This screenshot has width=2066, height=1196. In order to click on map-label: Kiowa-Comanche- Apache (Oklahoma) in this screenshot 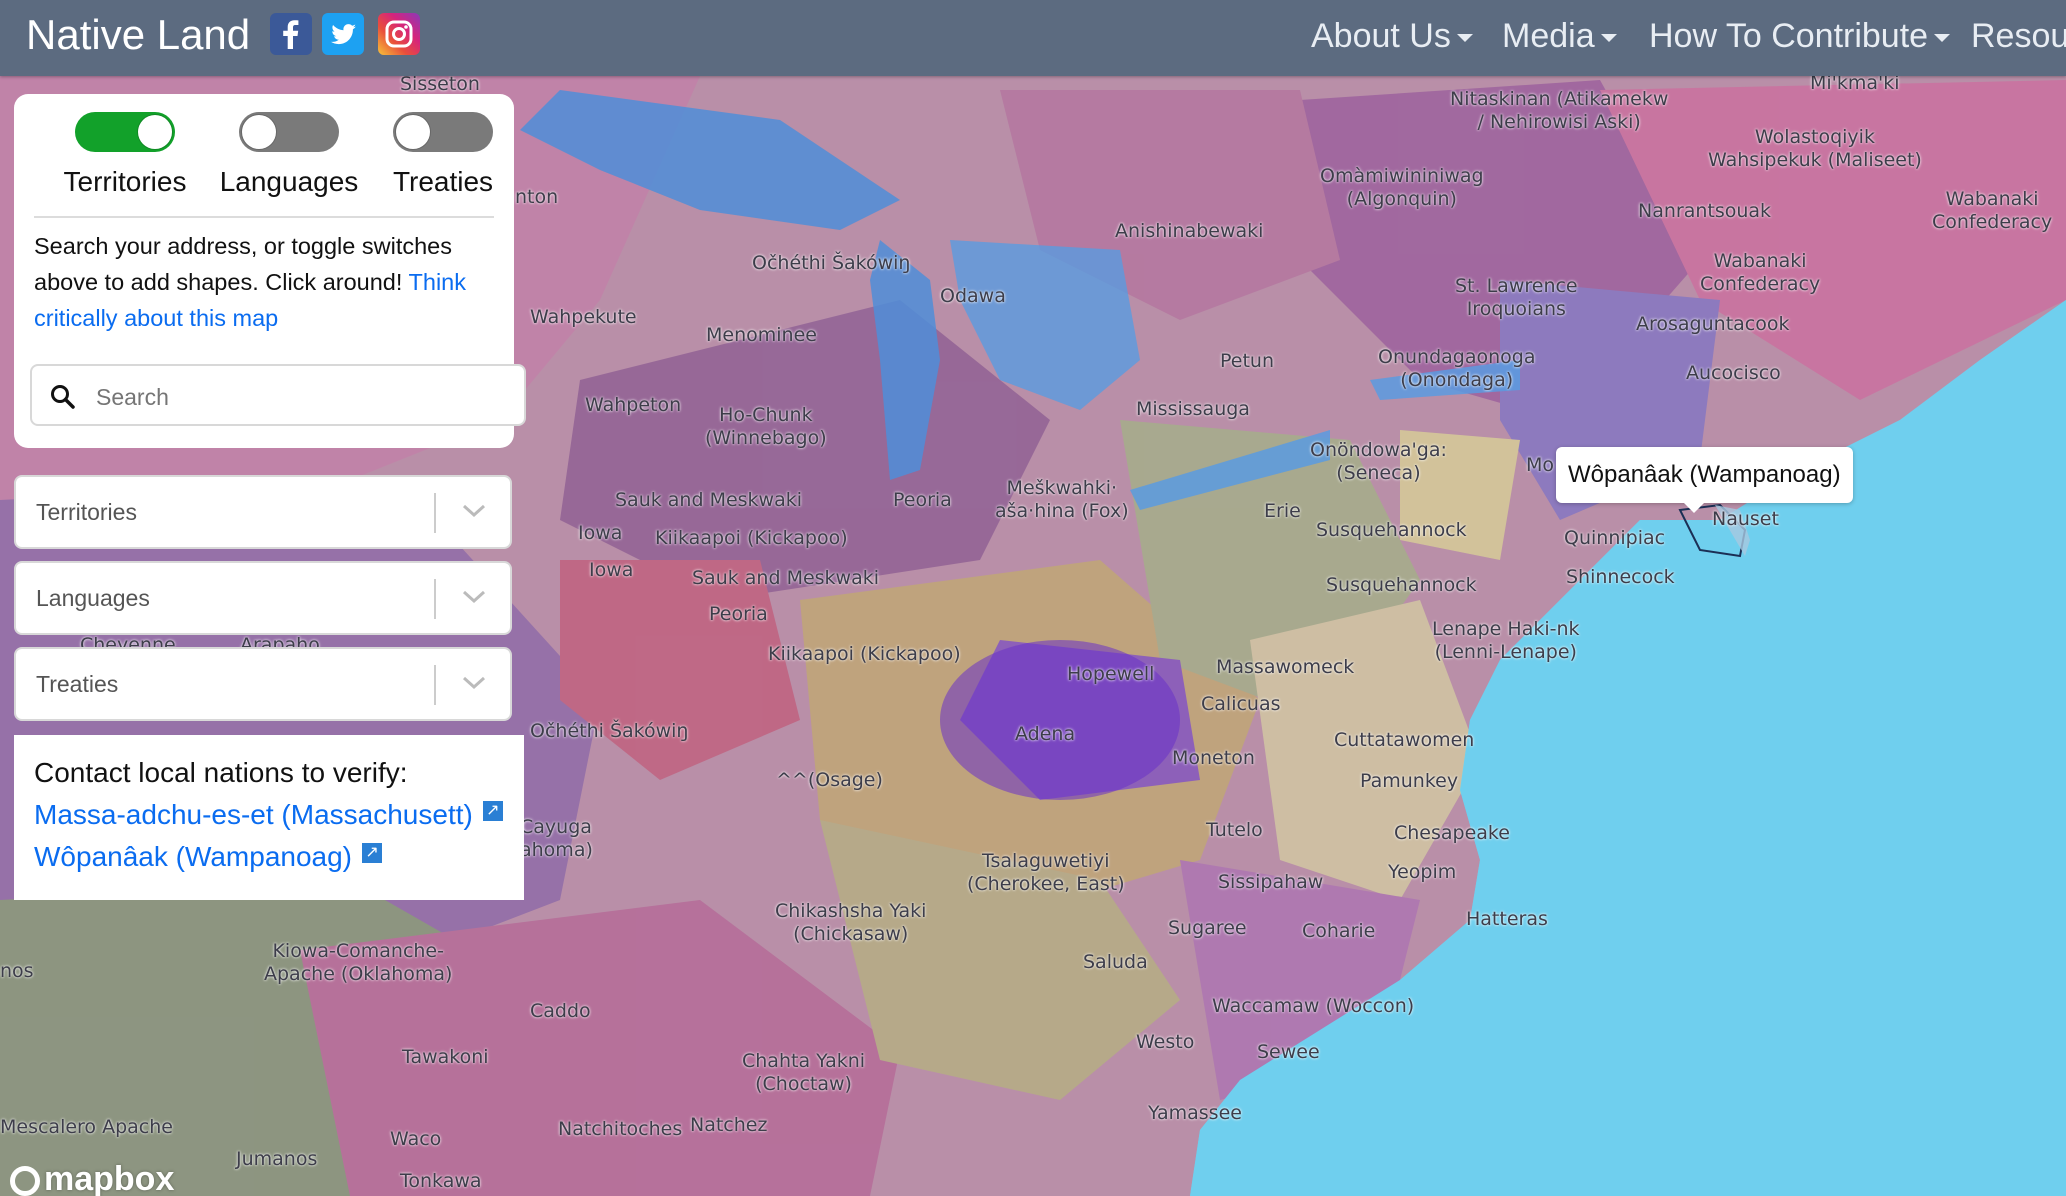, I will do `click(358, 962)`.